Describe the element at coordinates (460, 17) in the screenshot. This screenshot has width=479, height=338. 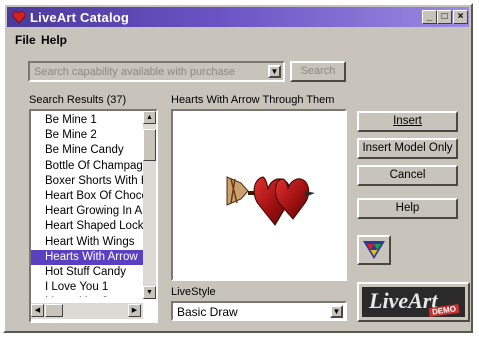
I see `close-button: ×` at that location.